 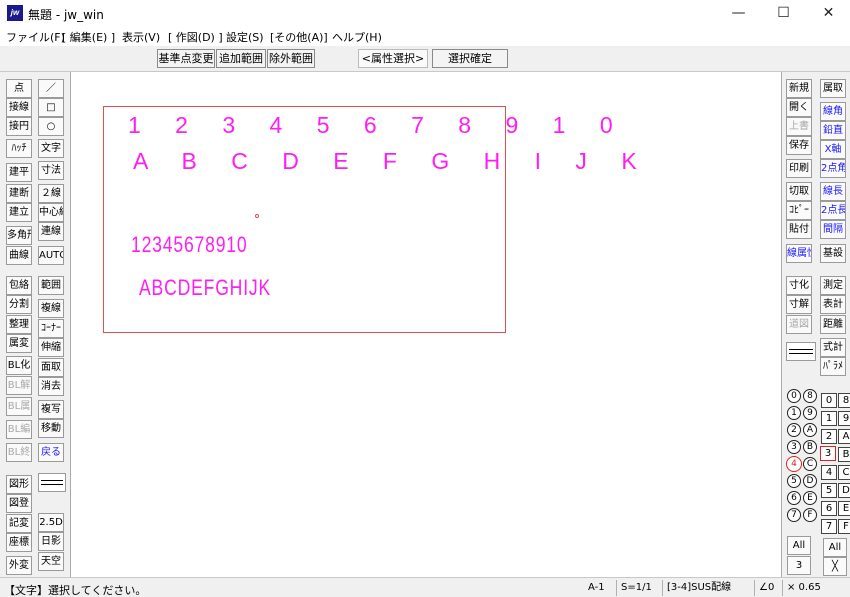 What do you see at coordinates (19, 285) in the screenshot?
I see `tool-envelope: 包絡` at bounding box center [19, 285].